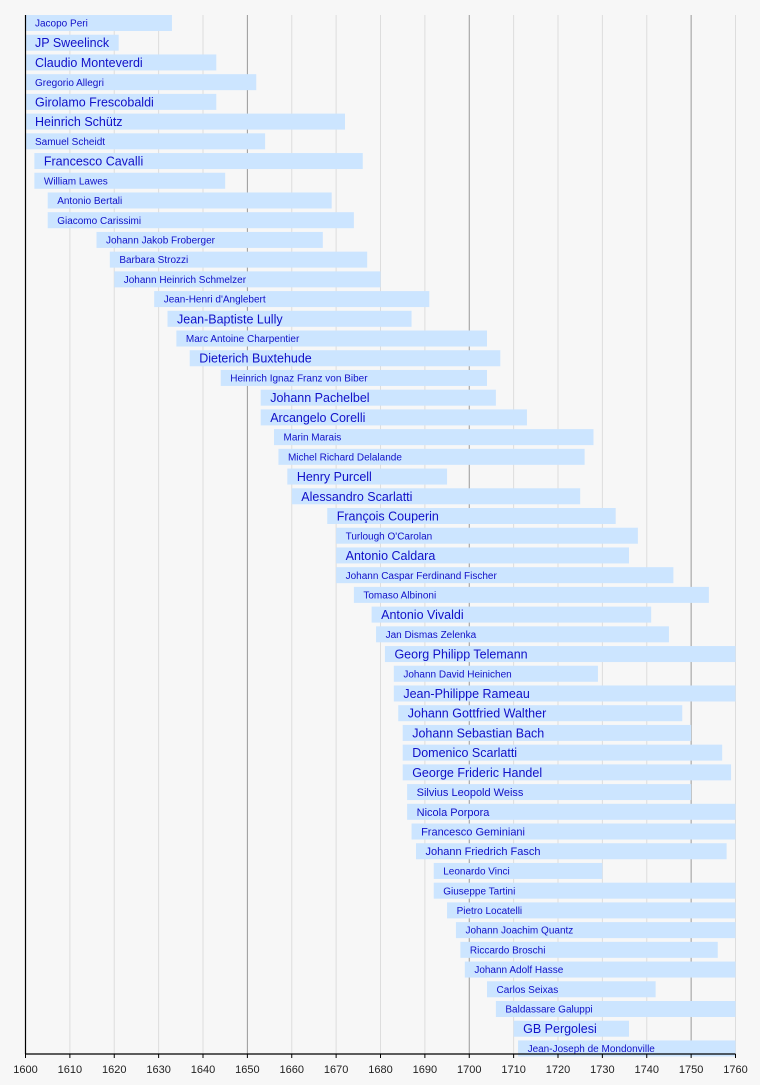 This screenshot has height=1085, width=760. I want to click on composer-label: Antonio Bertali, so click(89, 201).